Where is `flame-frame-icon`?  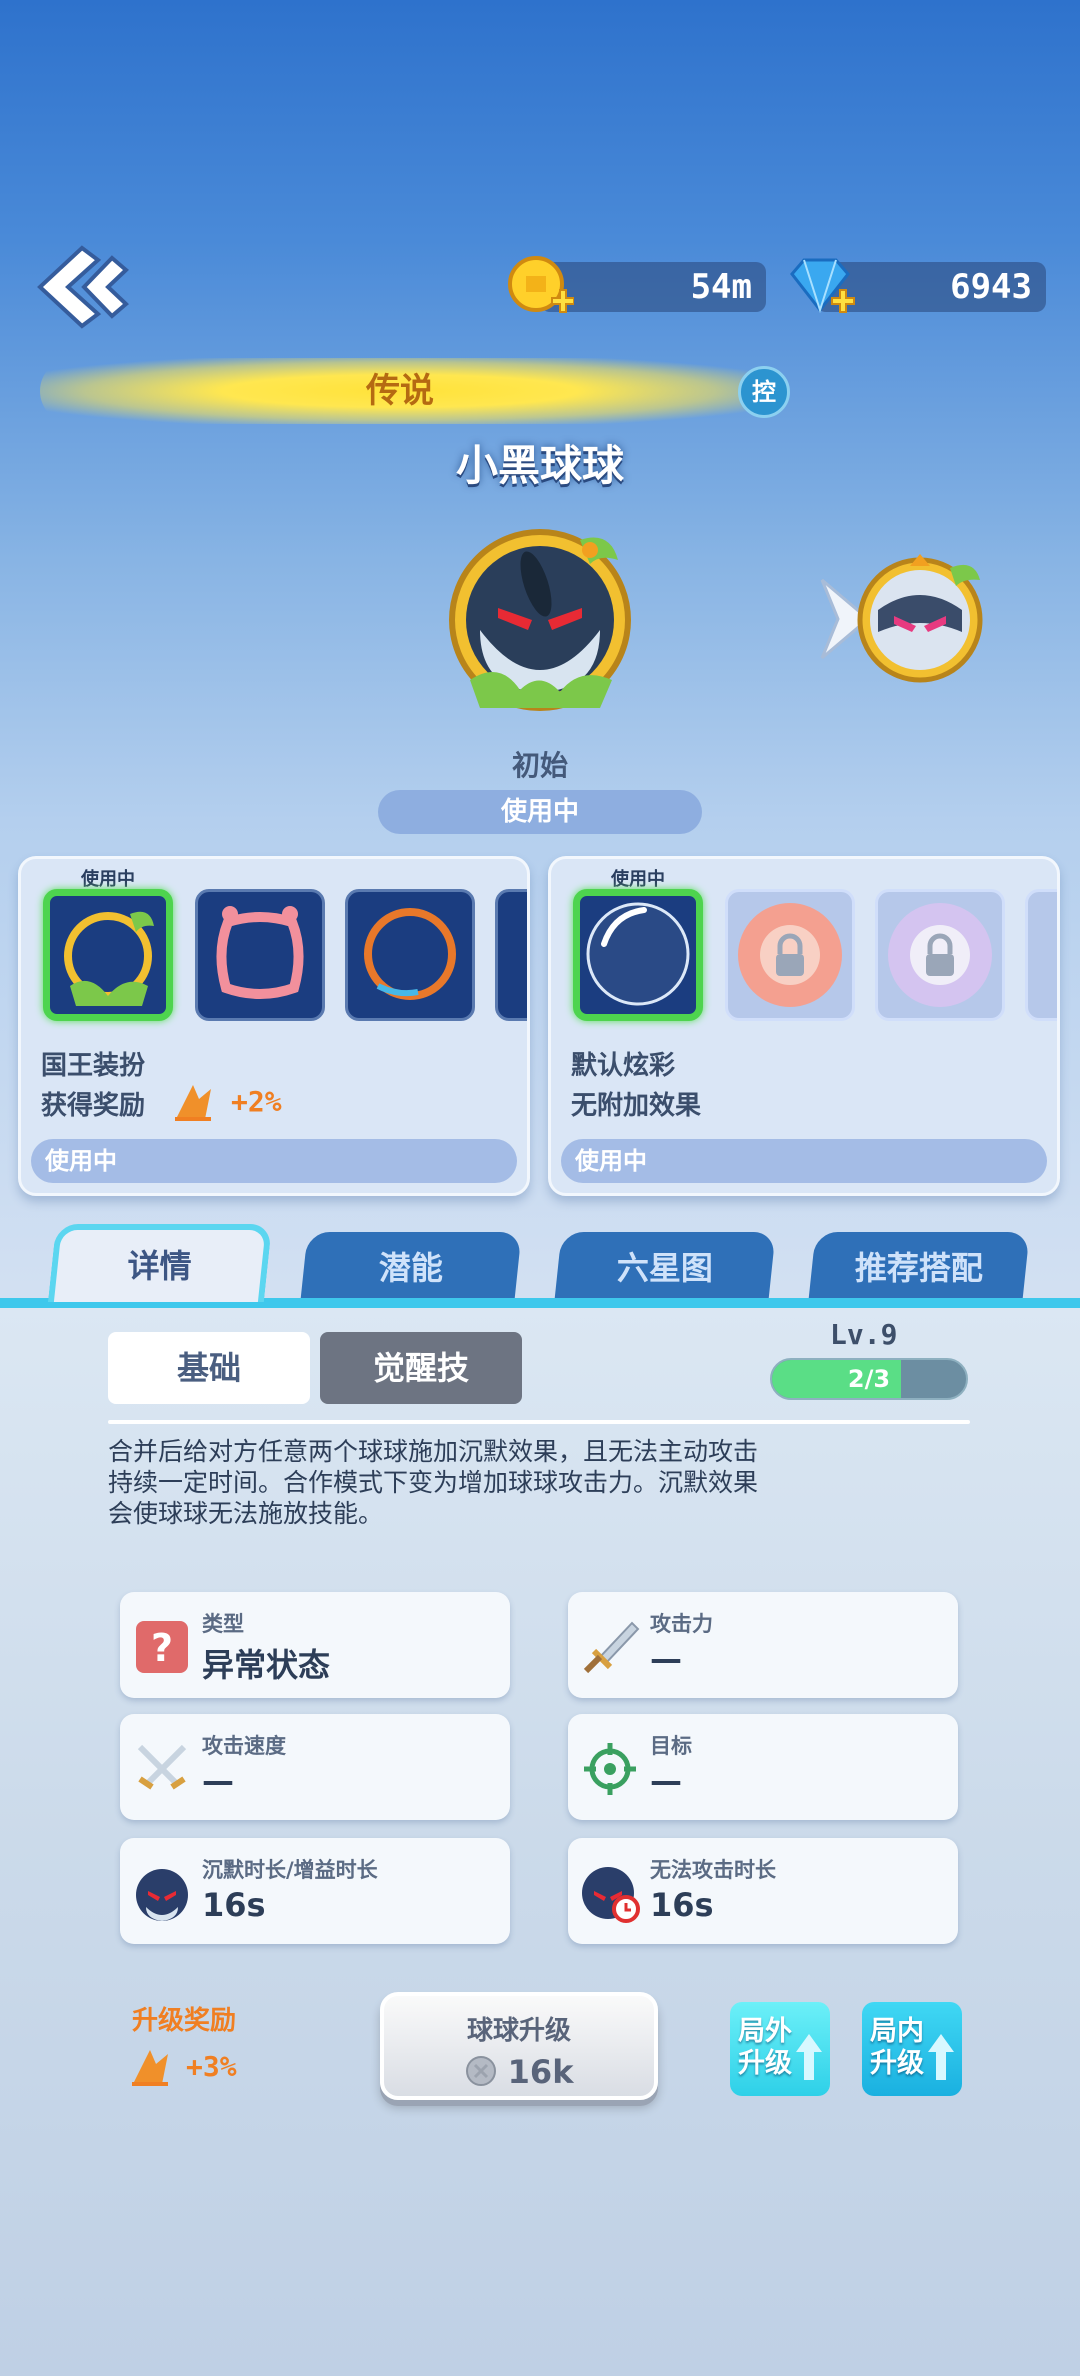
flame-frame-icon is located at coordinates (410, 954).